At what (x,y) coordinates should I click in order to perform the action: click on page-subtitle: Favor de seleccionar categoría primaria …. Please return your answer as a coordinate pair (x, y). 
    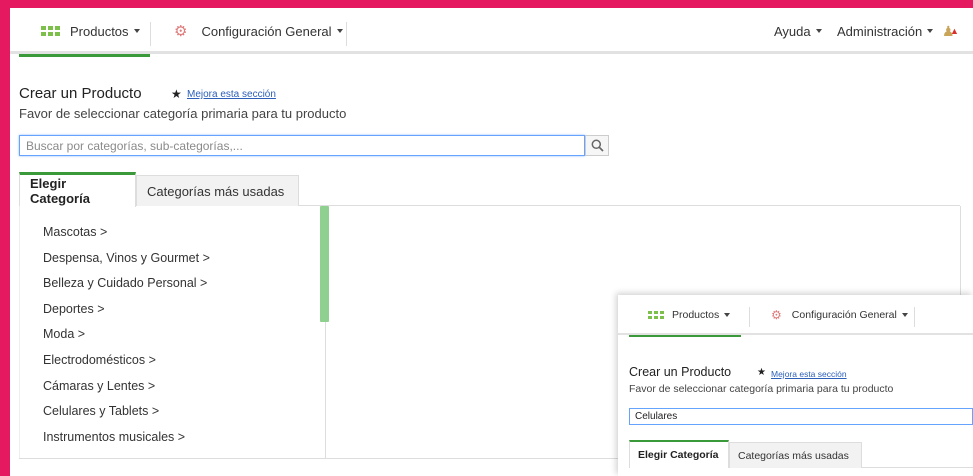
    Looking at the image, I should click on (183, 113).